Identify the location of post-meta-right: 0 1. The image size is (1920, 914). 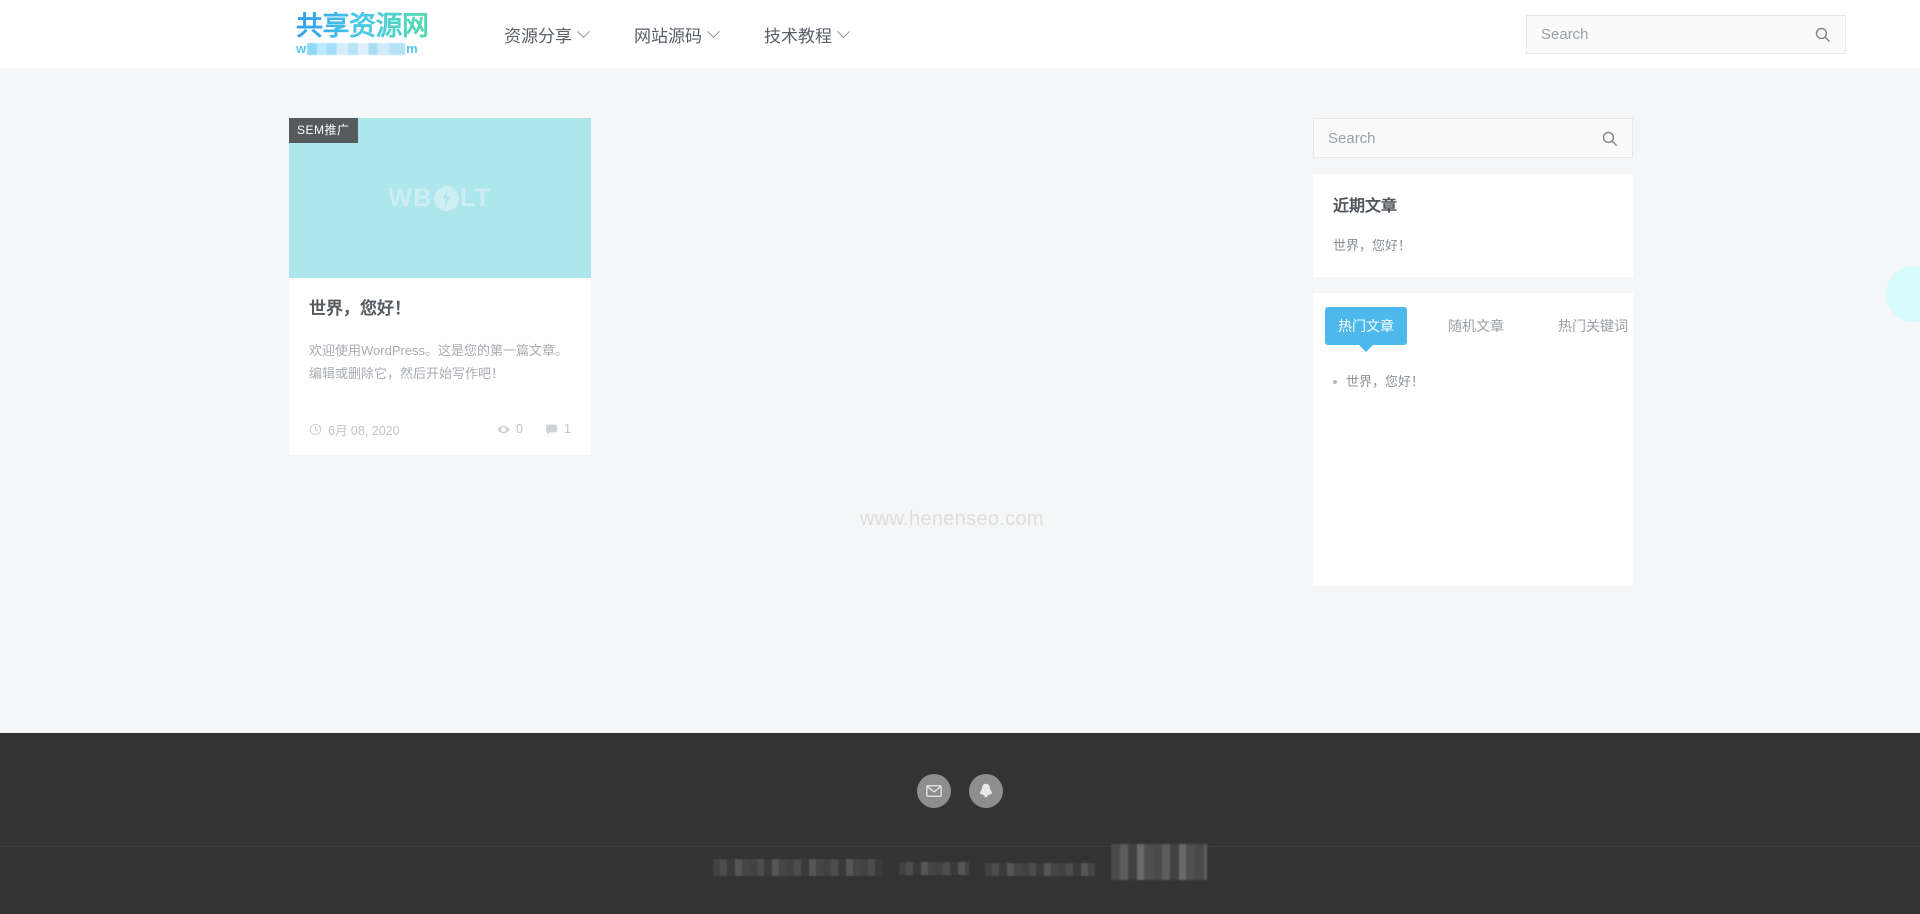
(534, 429).